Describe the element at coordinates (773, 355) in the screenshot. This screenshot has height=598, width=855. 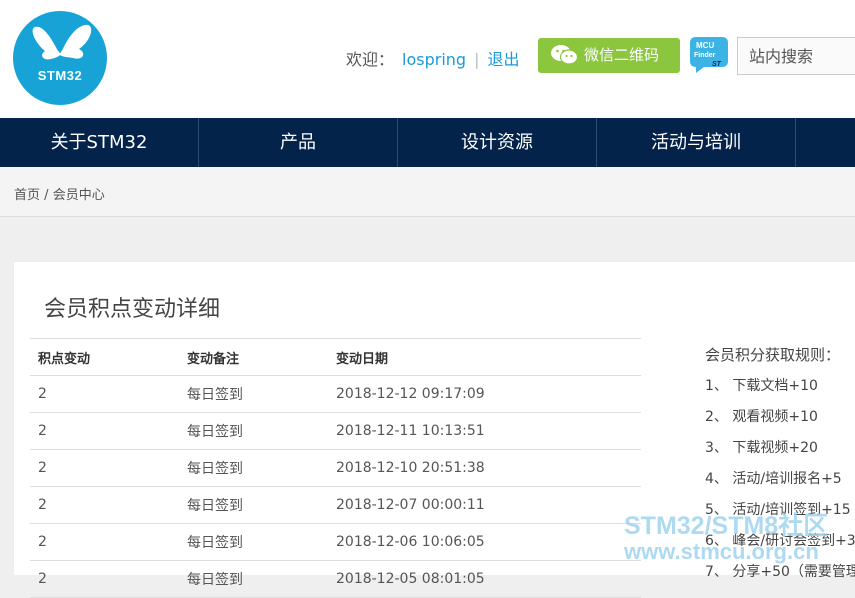
I see `rules-title: 会员积分获取规则：` at that location.